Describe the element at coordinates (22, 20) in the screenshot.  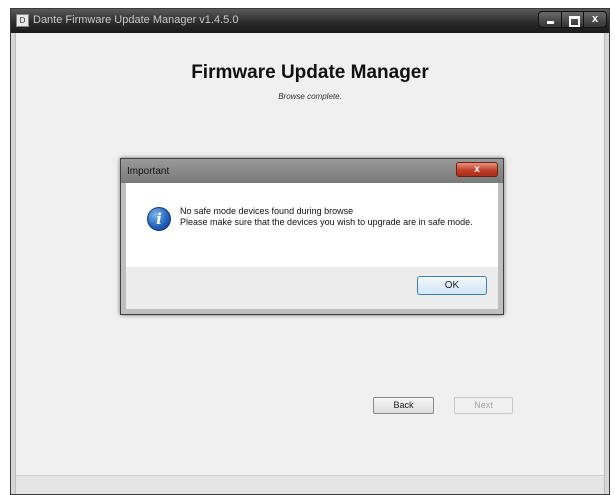
I see `app-icon: D` at that location.